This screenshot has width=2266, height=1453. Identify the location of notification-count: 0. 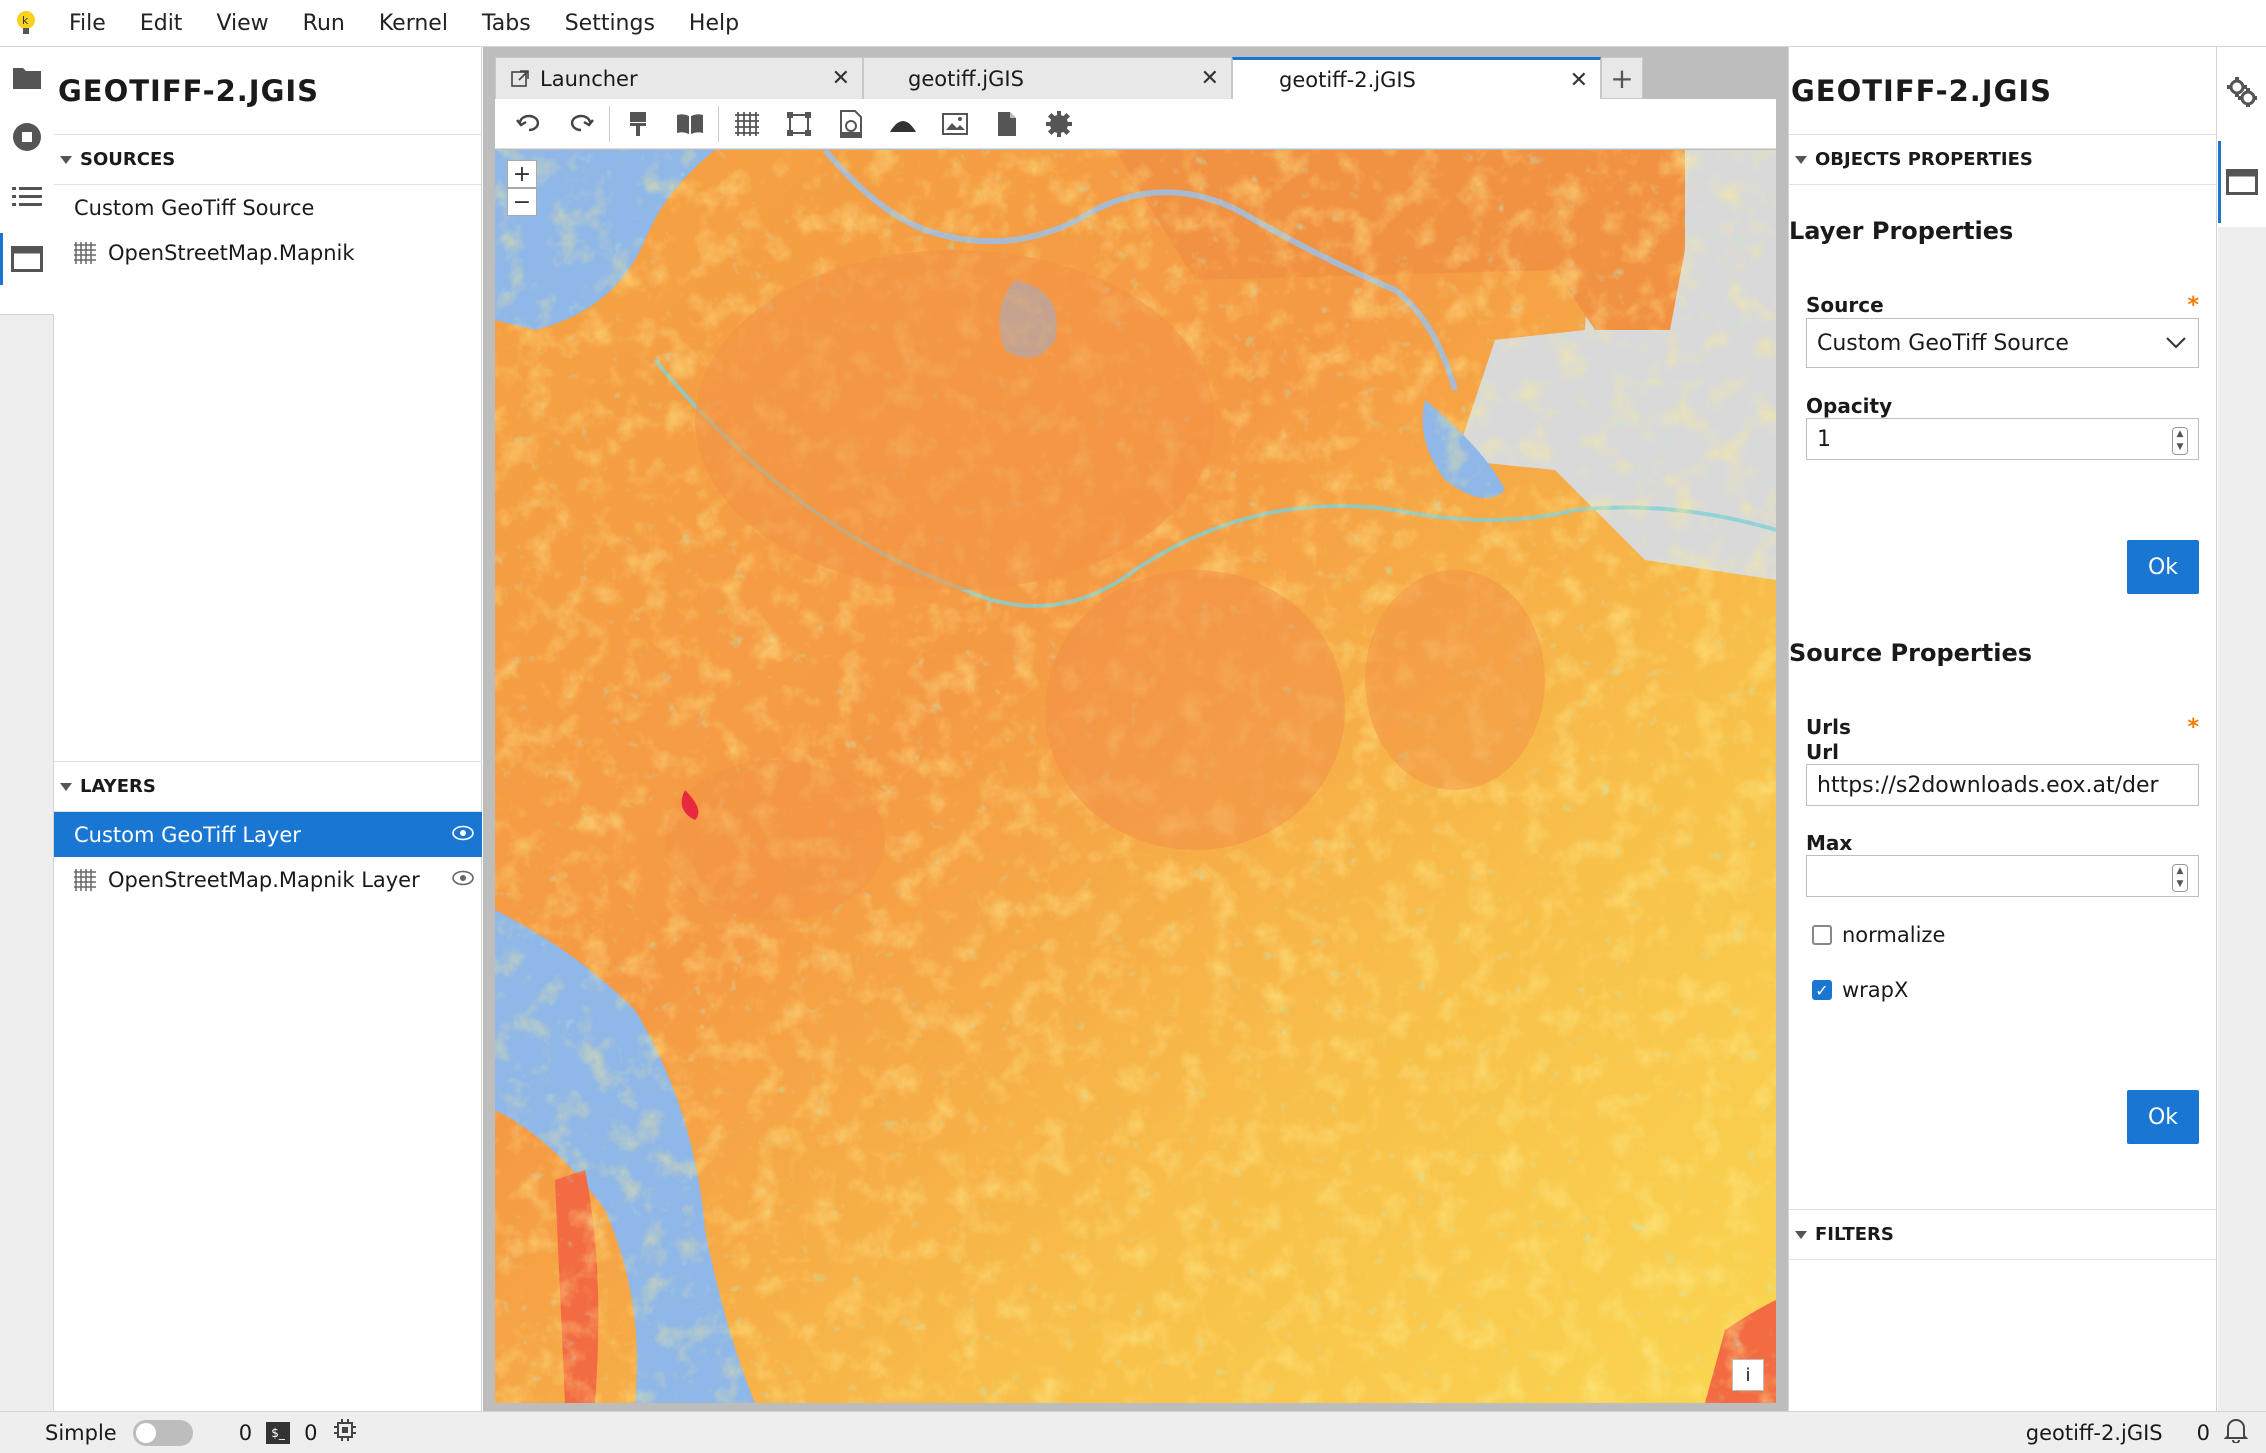
(2203, 1433).